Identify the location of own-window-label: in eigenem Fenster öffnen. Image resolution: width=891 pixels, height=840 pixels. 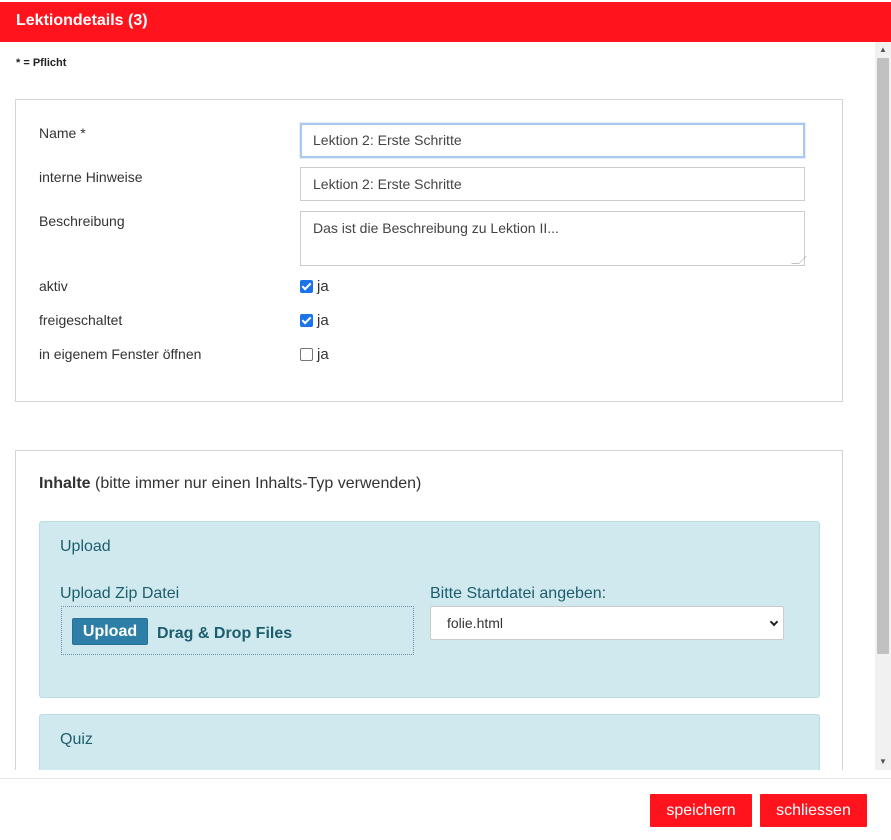
(120, 354).